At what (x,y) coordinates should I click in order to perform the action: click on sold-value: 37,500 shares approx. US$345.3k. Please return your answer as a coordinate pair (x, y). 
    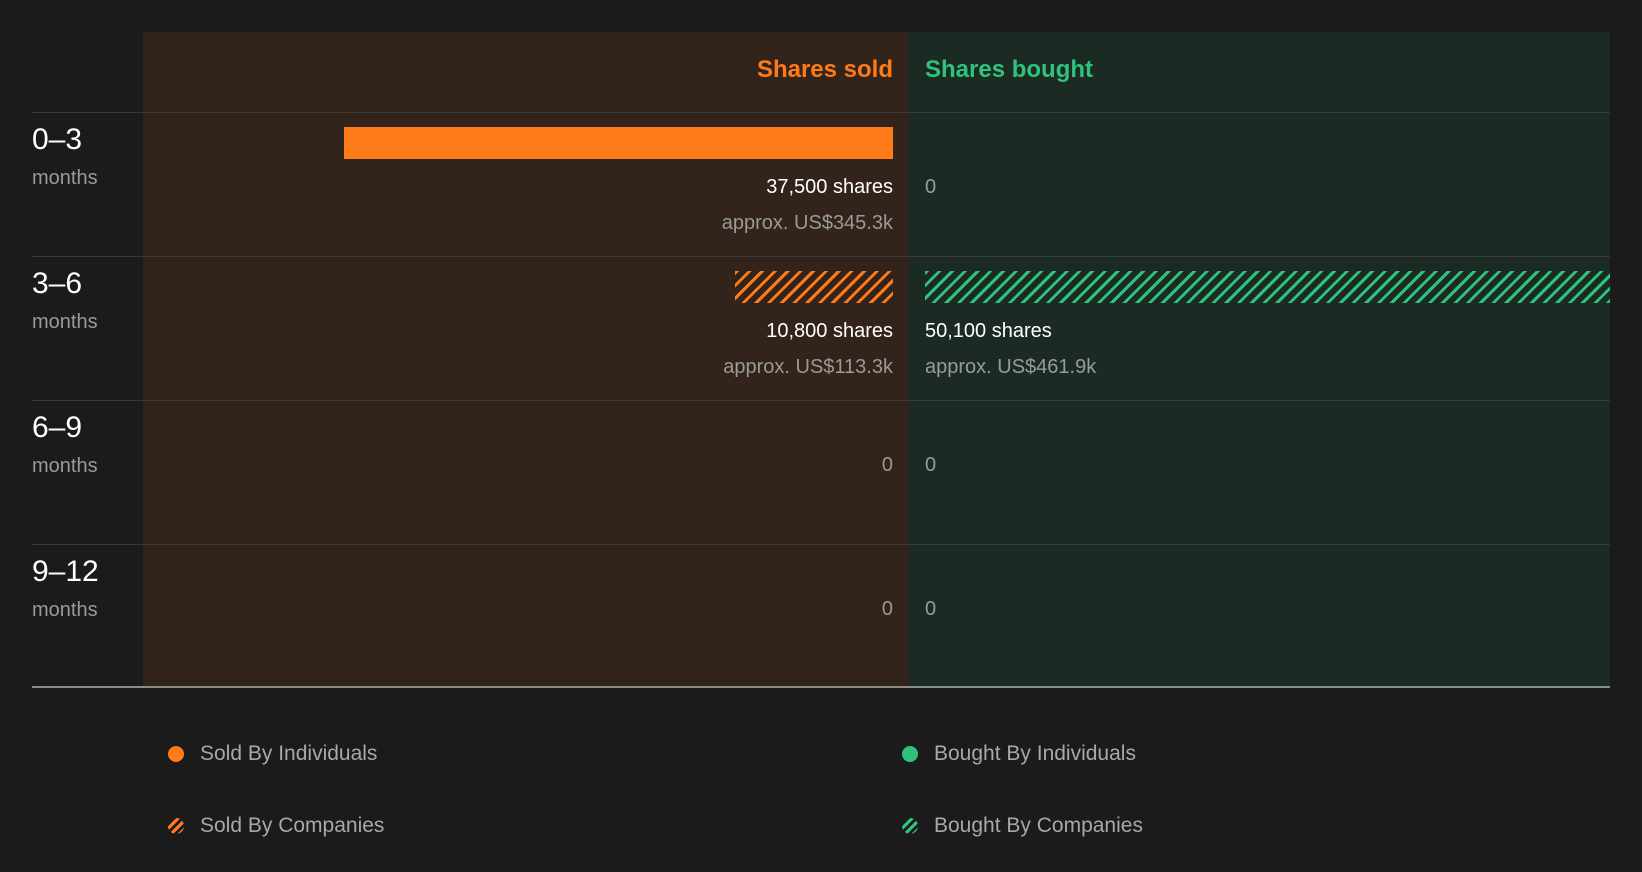
    Looking at the image, I should click on (807, 205).